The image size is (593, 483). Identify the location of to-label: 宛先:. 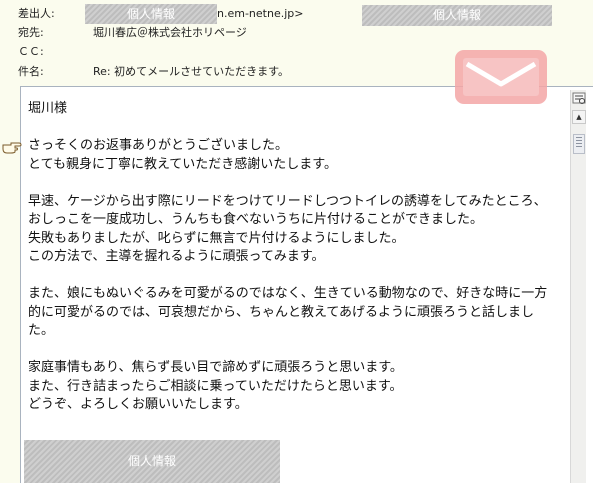
(31, 32).